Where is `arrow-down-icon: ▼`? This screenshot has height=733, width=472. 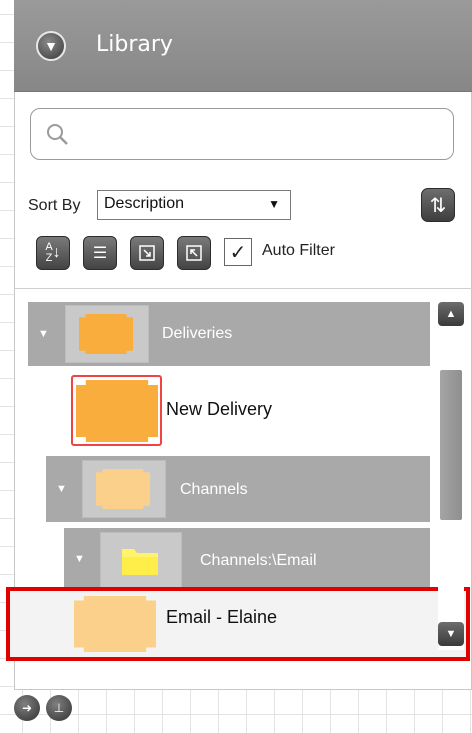 arrow-down-icon: ▼ is located at coordinates (451, 634).